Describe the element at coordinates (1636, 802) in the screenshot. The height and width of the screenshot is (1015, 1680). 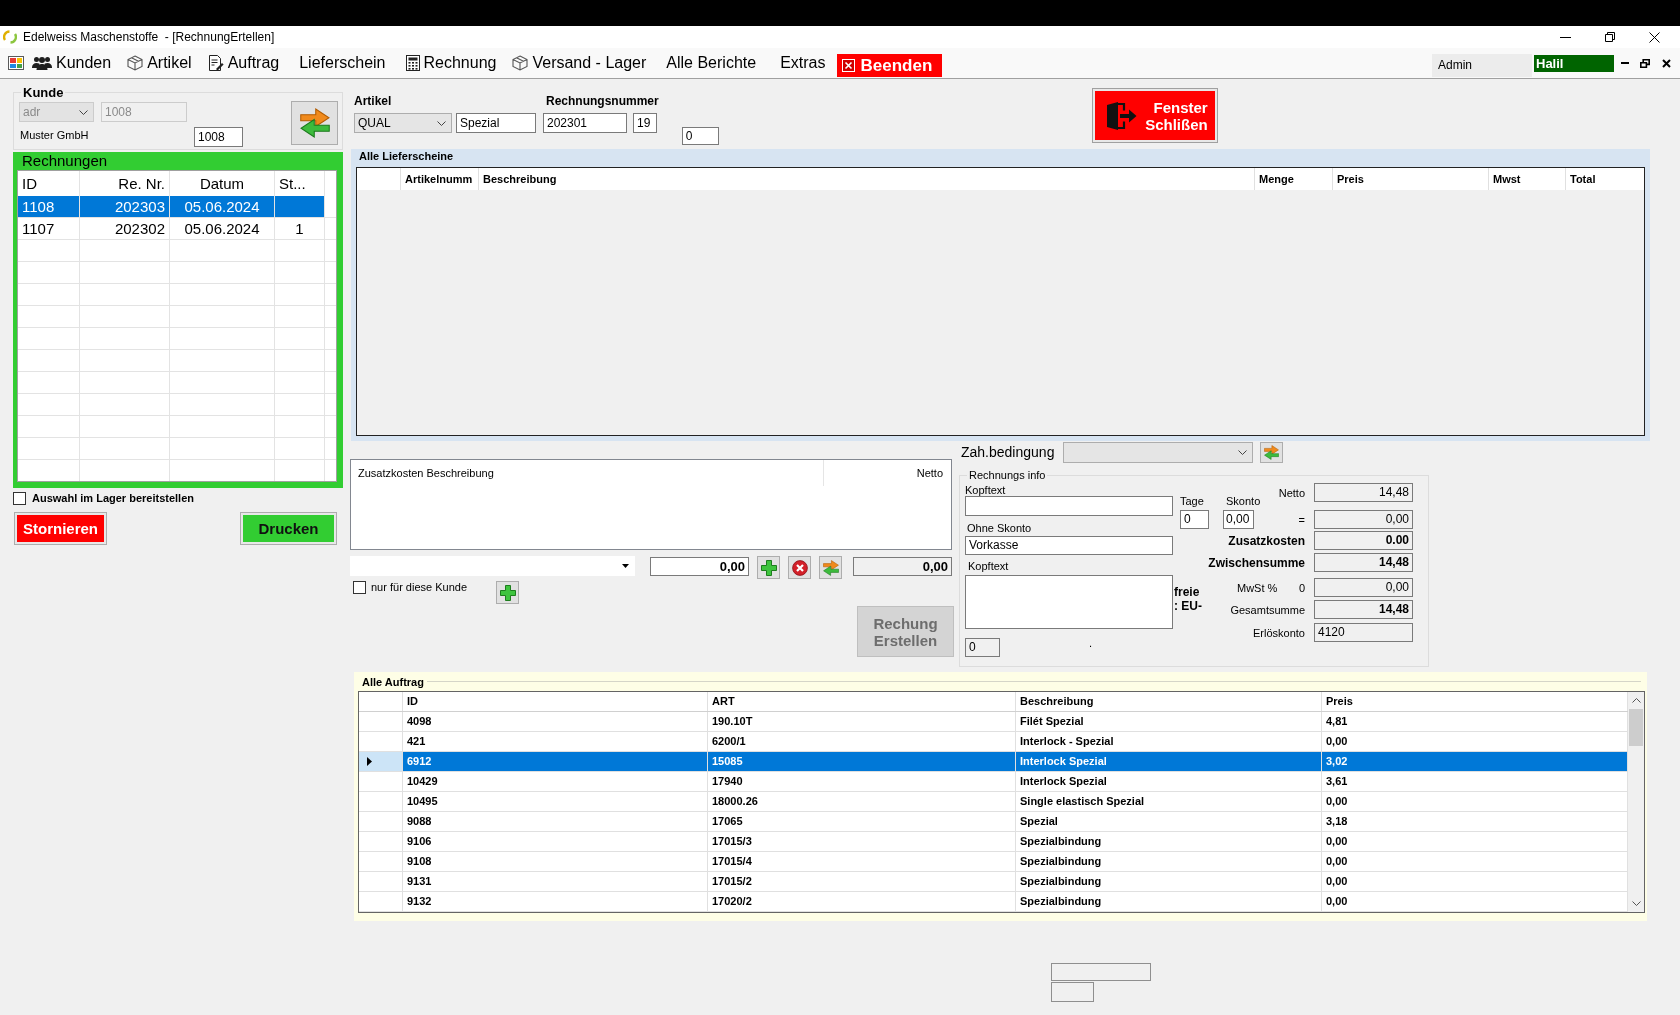
I see `scrollbar` at that location.